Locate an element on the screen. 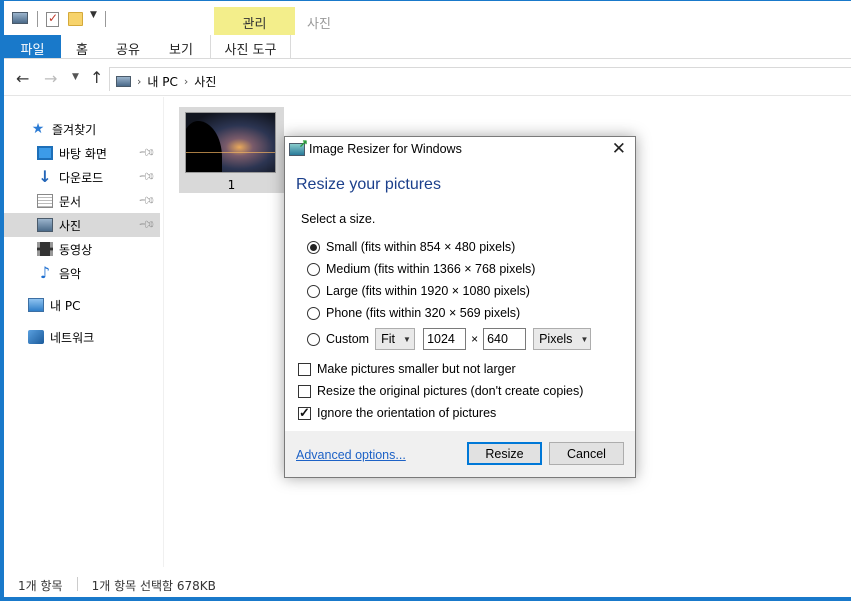 The width and height of the screenshot is (851, 601). sidebar-item-this-pc: 내 PC is located at coordinates (82, 305).